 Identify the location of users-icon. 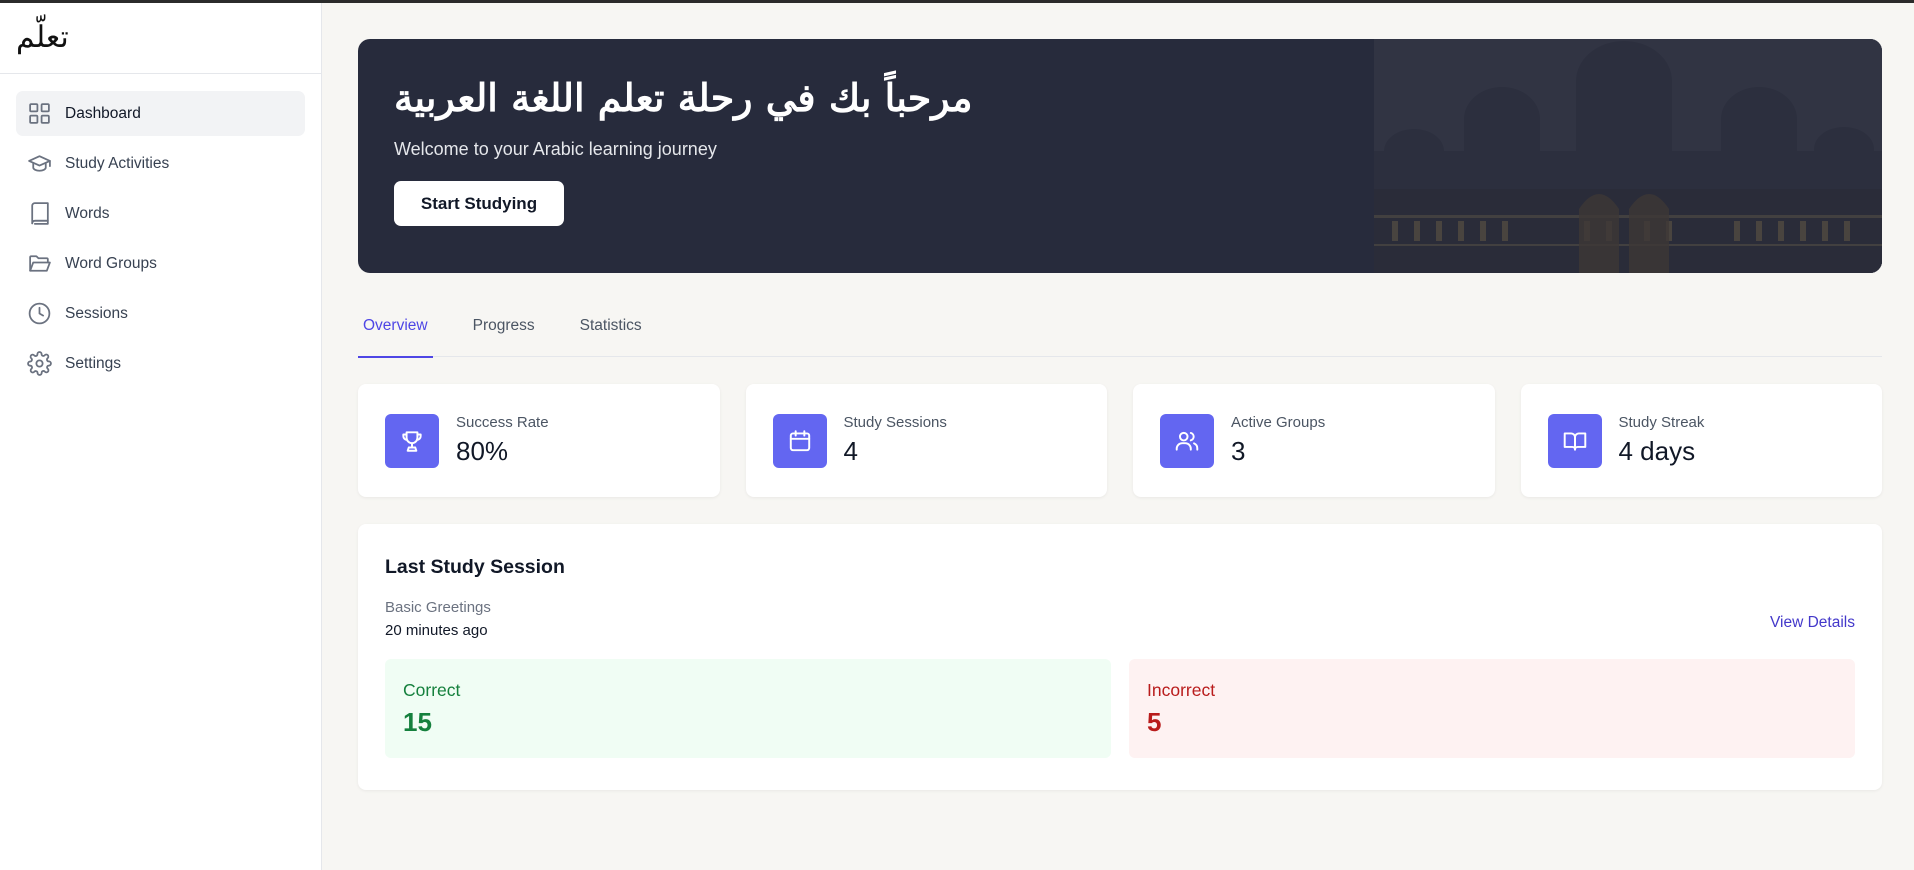
(1187, 440).